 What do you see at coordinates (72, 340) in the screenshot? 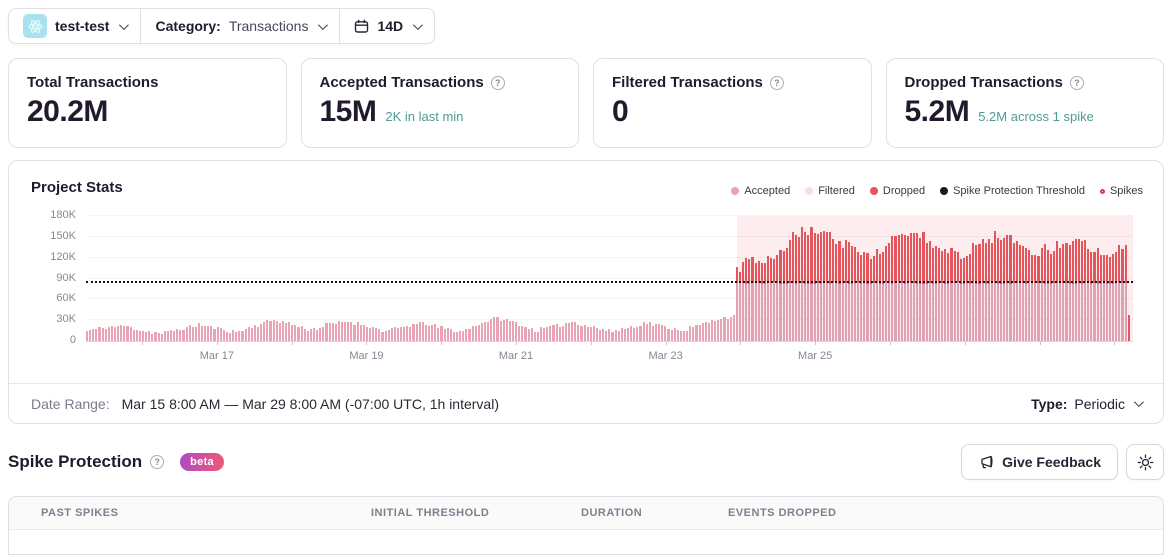
I see `y-axis-label: 0` at bounding box center [72, 340].